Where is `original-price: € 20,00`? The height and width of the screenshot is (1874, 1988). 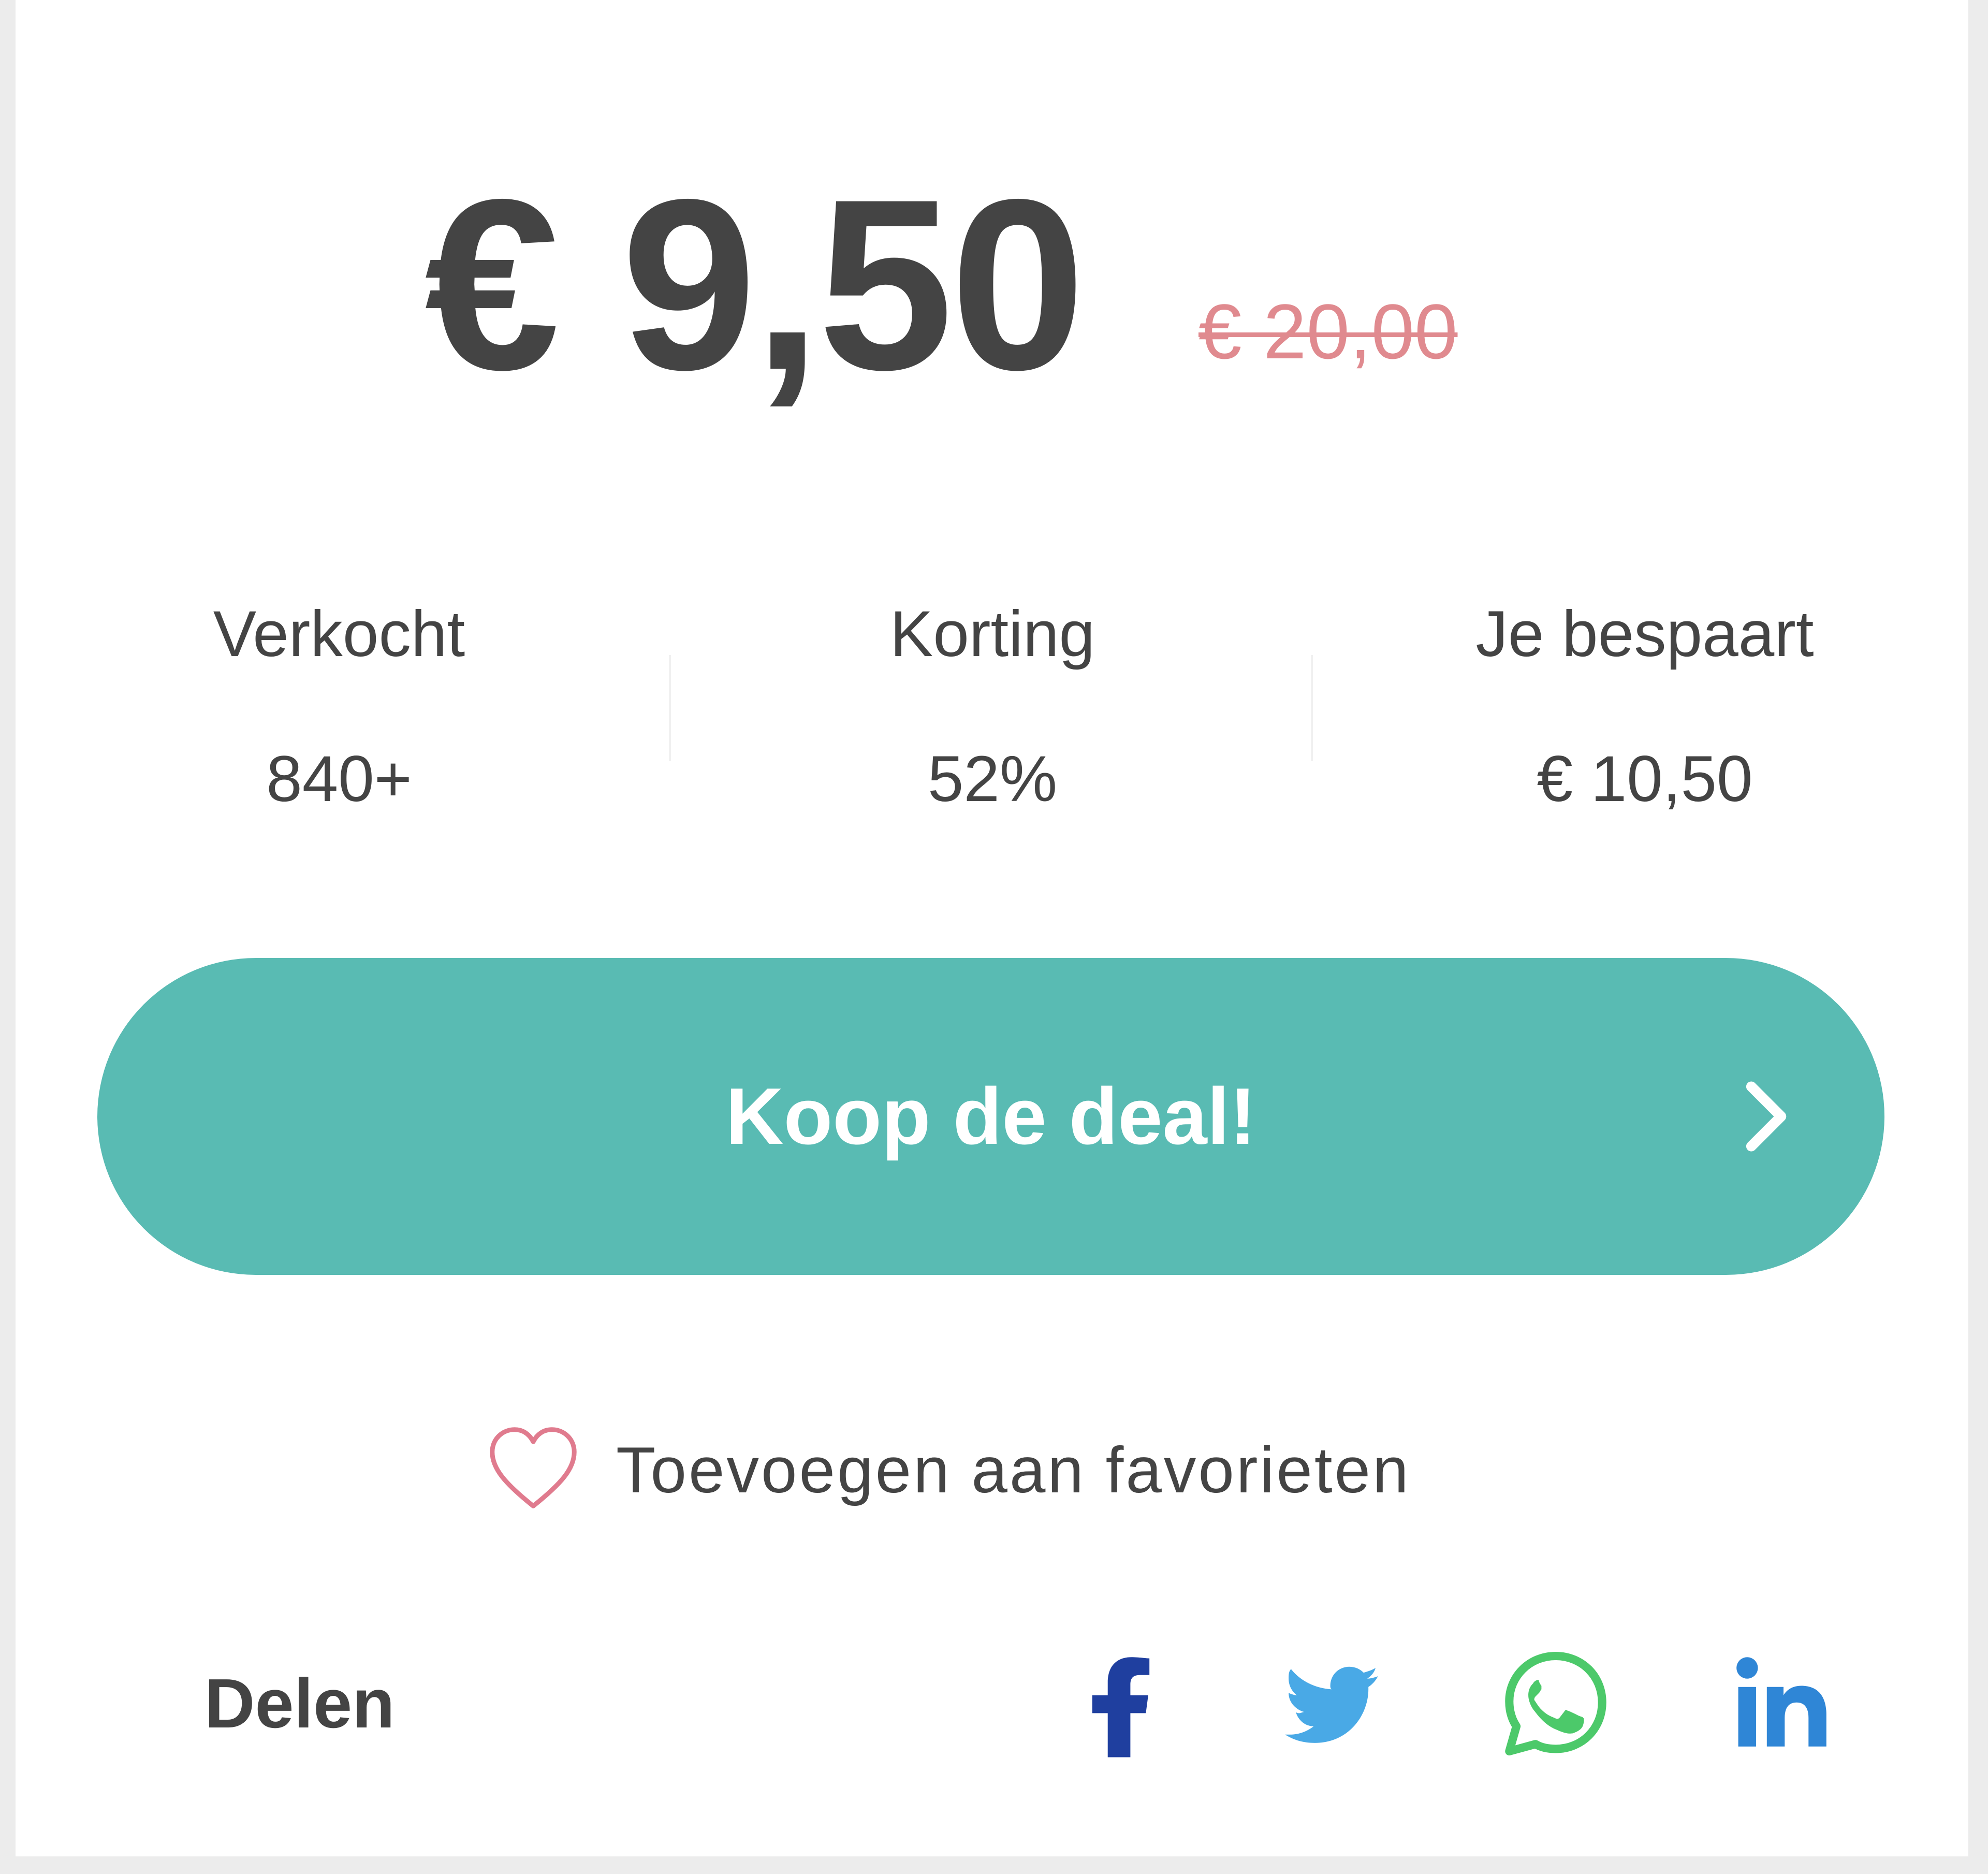 original-price: € 20,00 is located at coordinates (1328, 331).